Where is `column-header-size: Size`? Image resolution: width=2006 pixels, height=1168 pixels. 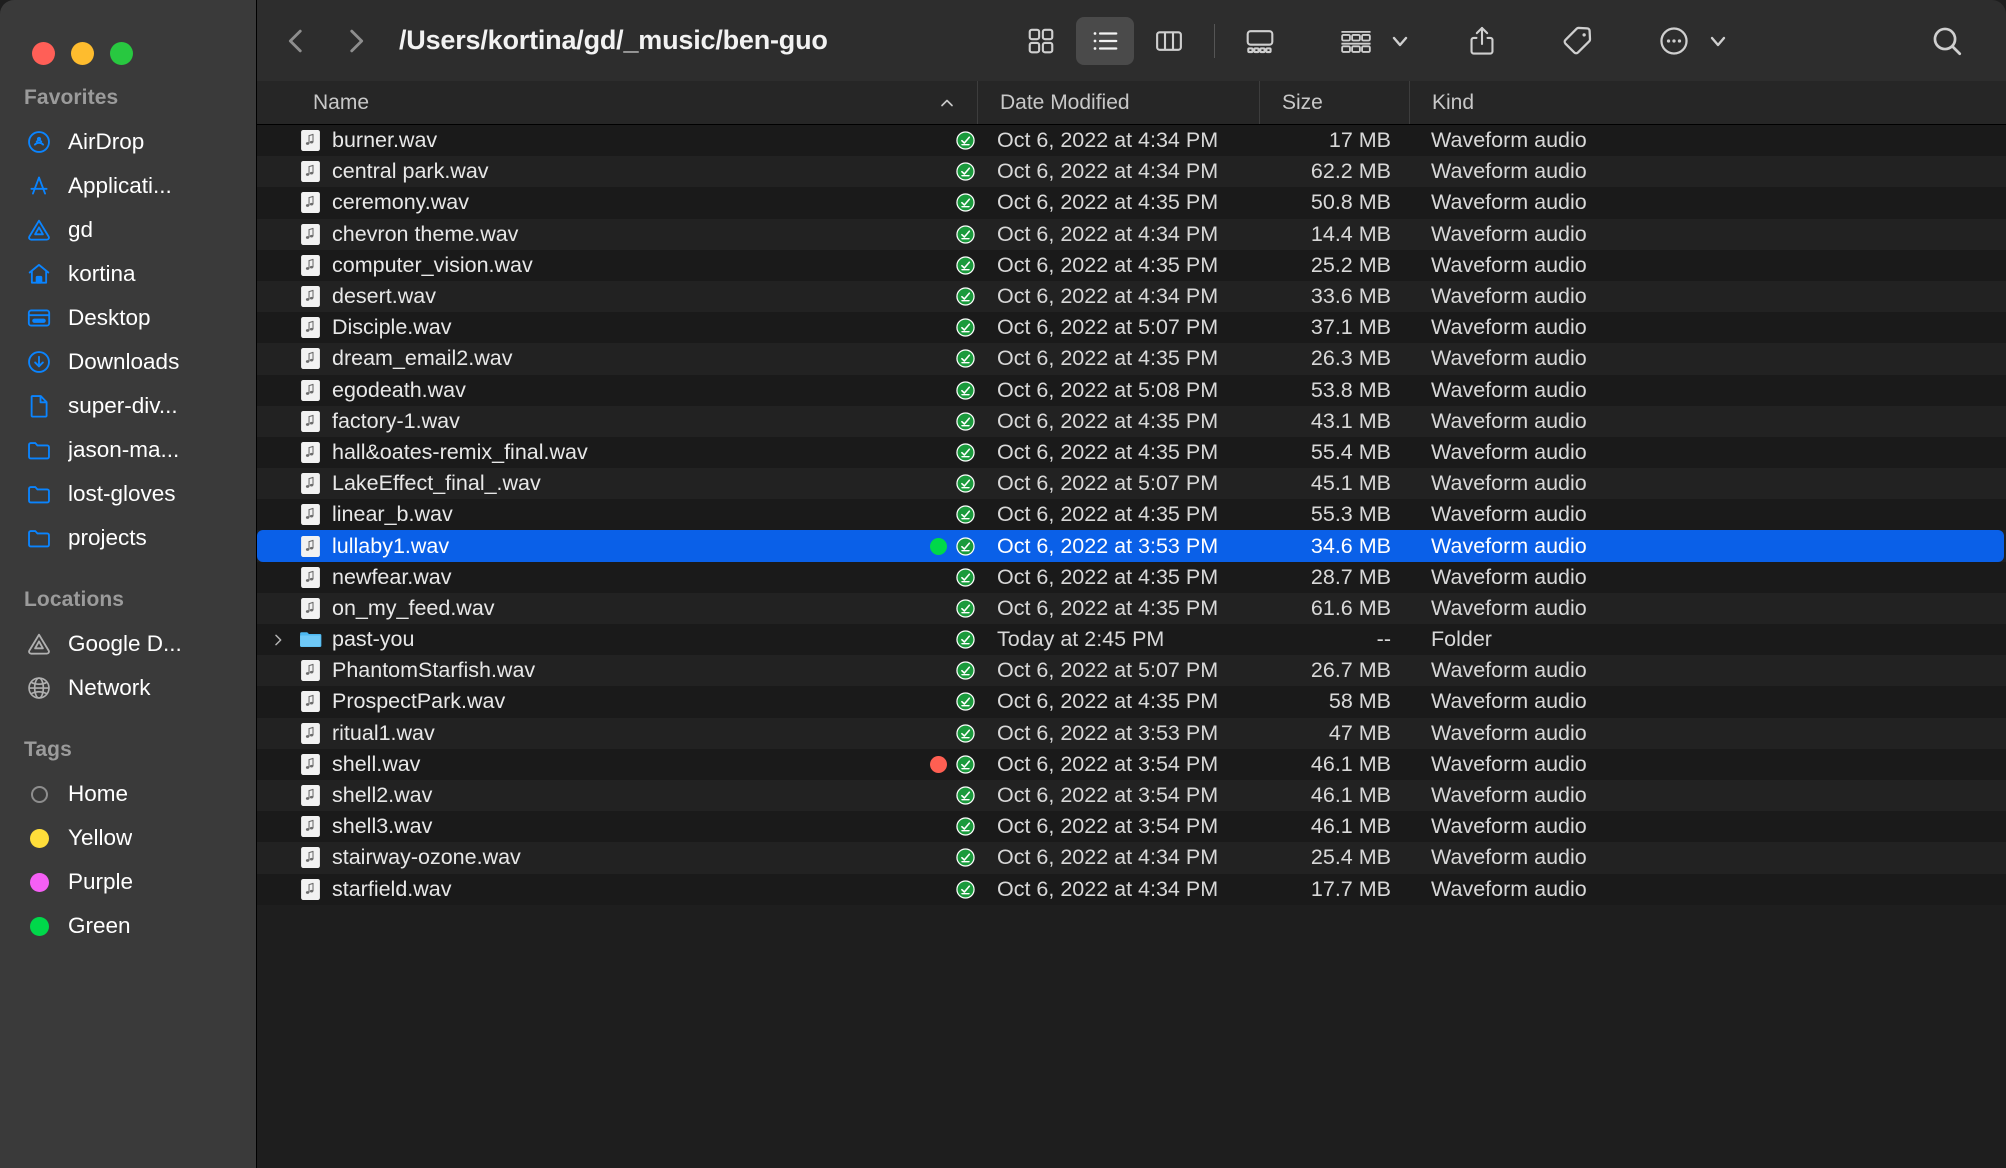
column-header-size: Size is located at coordinates (1334, 102).